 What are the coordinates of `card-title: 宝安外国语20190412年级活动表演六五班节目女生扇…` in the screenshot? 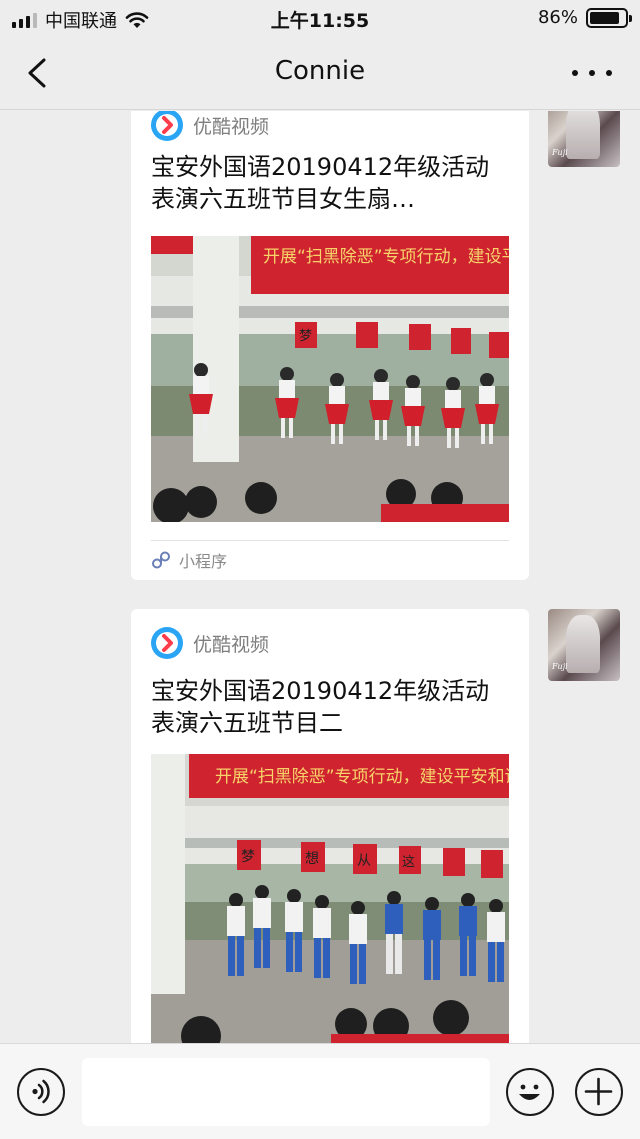 It's located at (320, 183).